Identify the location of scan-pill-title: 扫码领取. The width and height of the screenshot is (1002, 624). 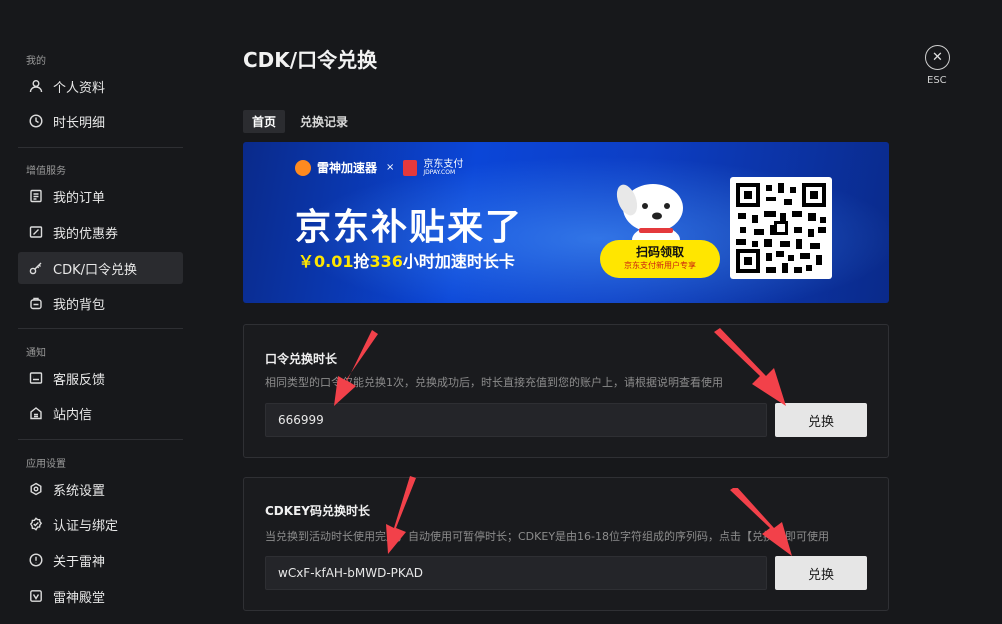
(659, 252).